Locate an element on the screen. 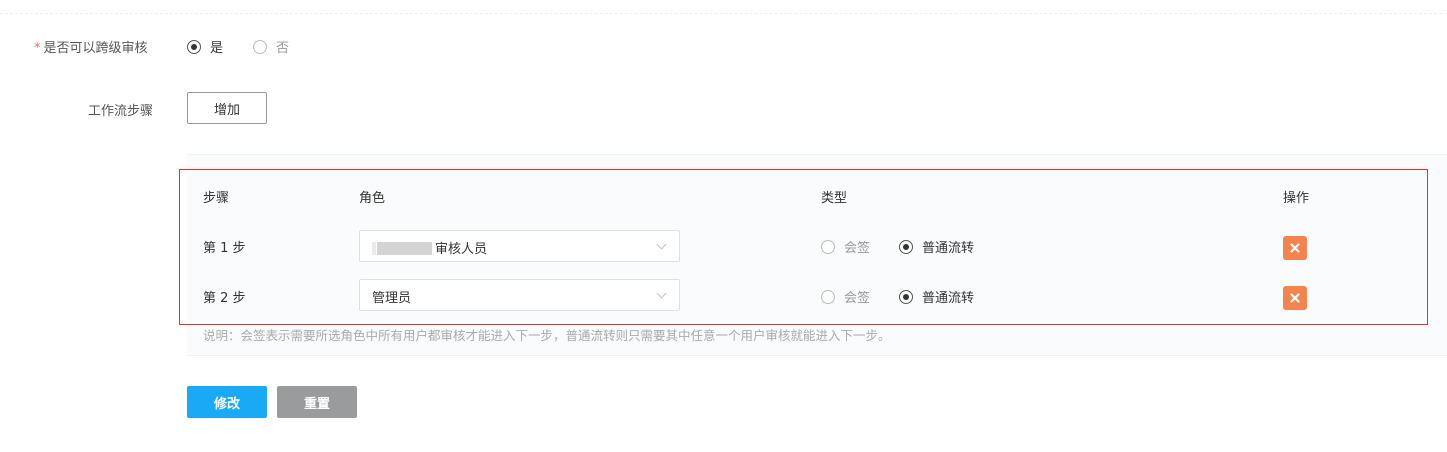  step-2-normal-label: 普通流转 is located at coordinates (948, 298).